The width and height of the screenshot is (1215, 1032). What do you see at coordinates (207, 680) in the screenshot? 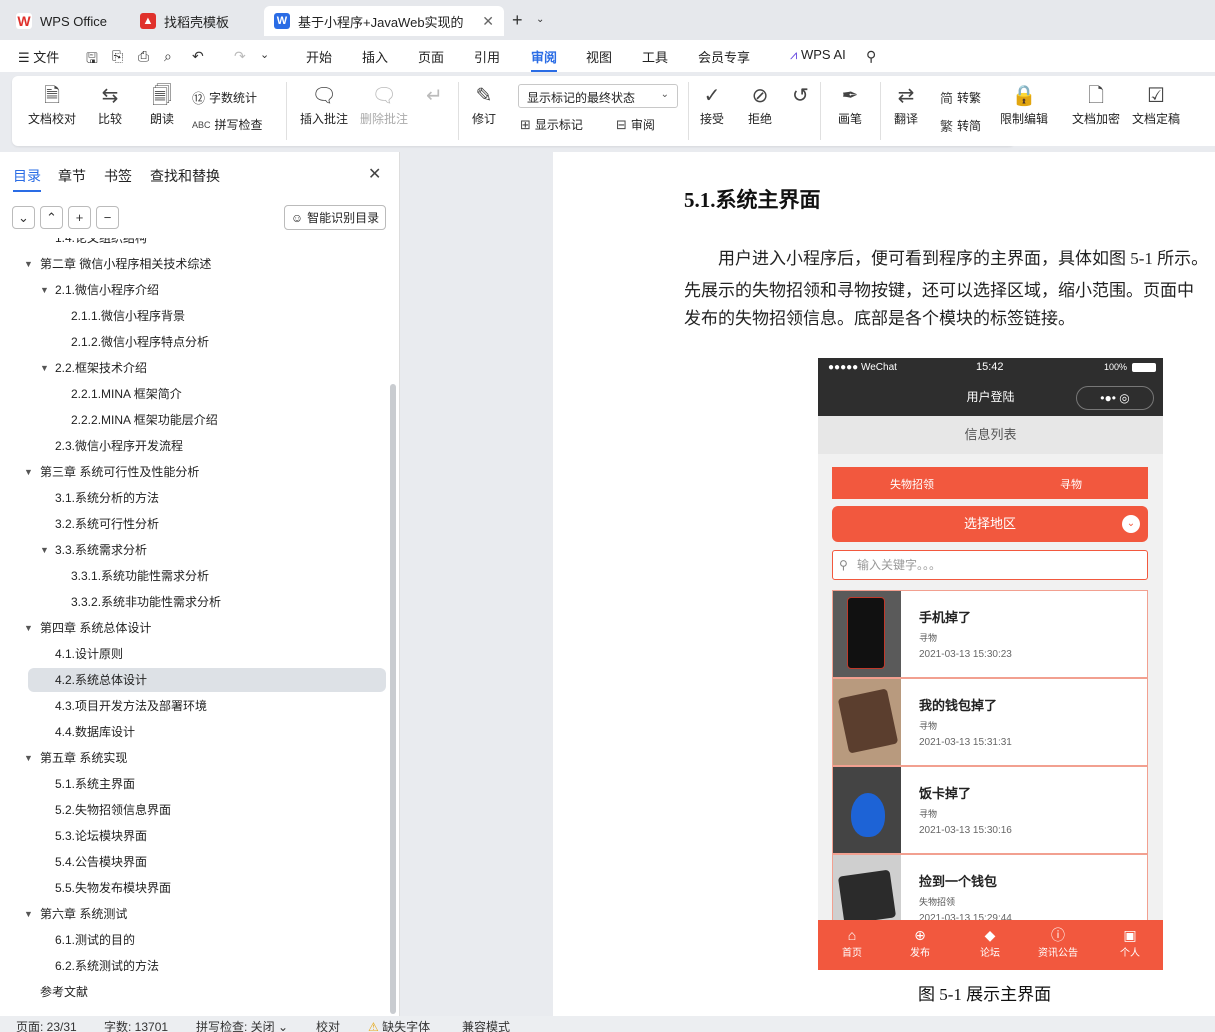
I see `toc-item: 4.2.系统总体设计` at bounding box center [207, 680].